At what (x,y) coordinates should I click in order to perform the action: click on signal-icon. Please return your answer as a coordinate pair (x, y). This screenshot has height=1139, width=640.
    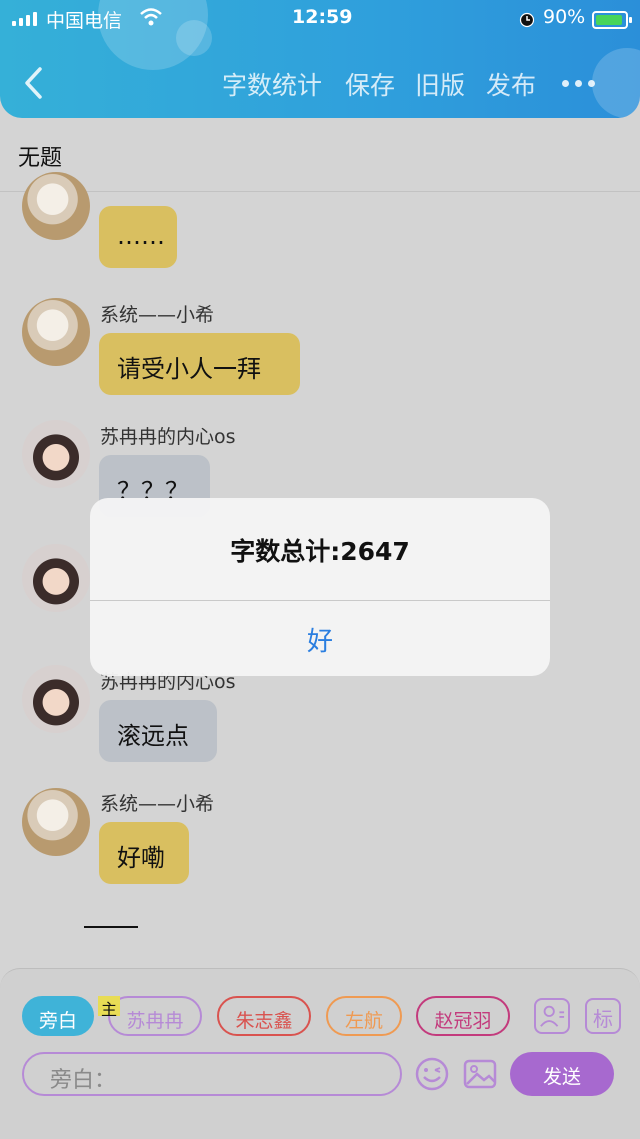
    Looking at the image, I should click on (24, 19).